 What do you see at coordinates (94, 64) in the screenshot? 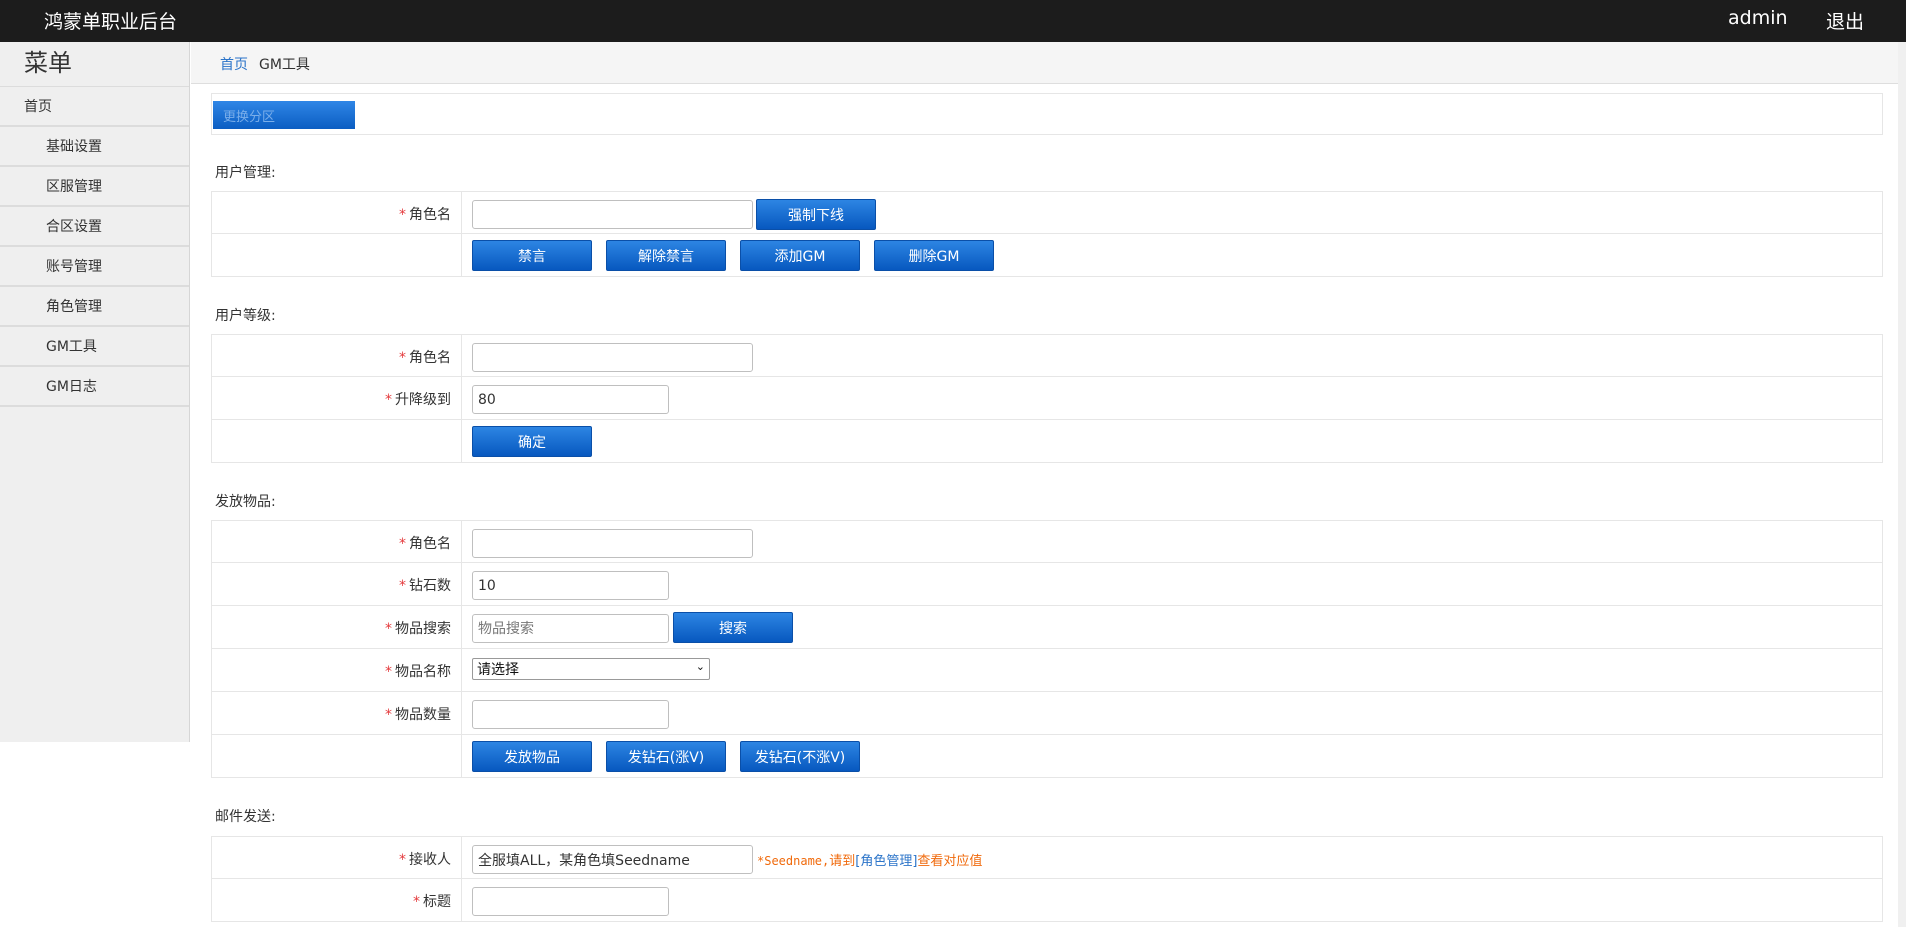
I see `sidebar-title: 菜单` at bounding box center [94, 64].